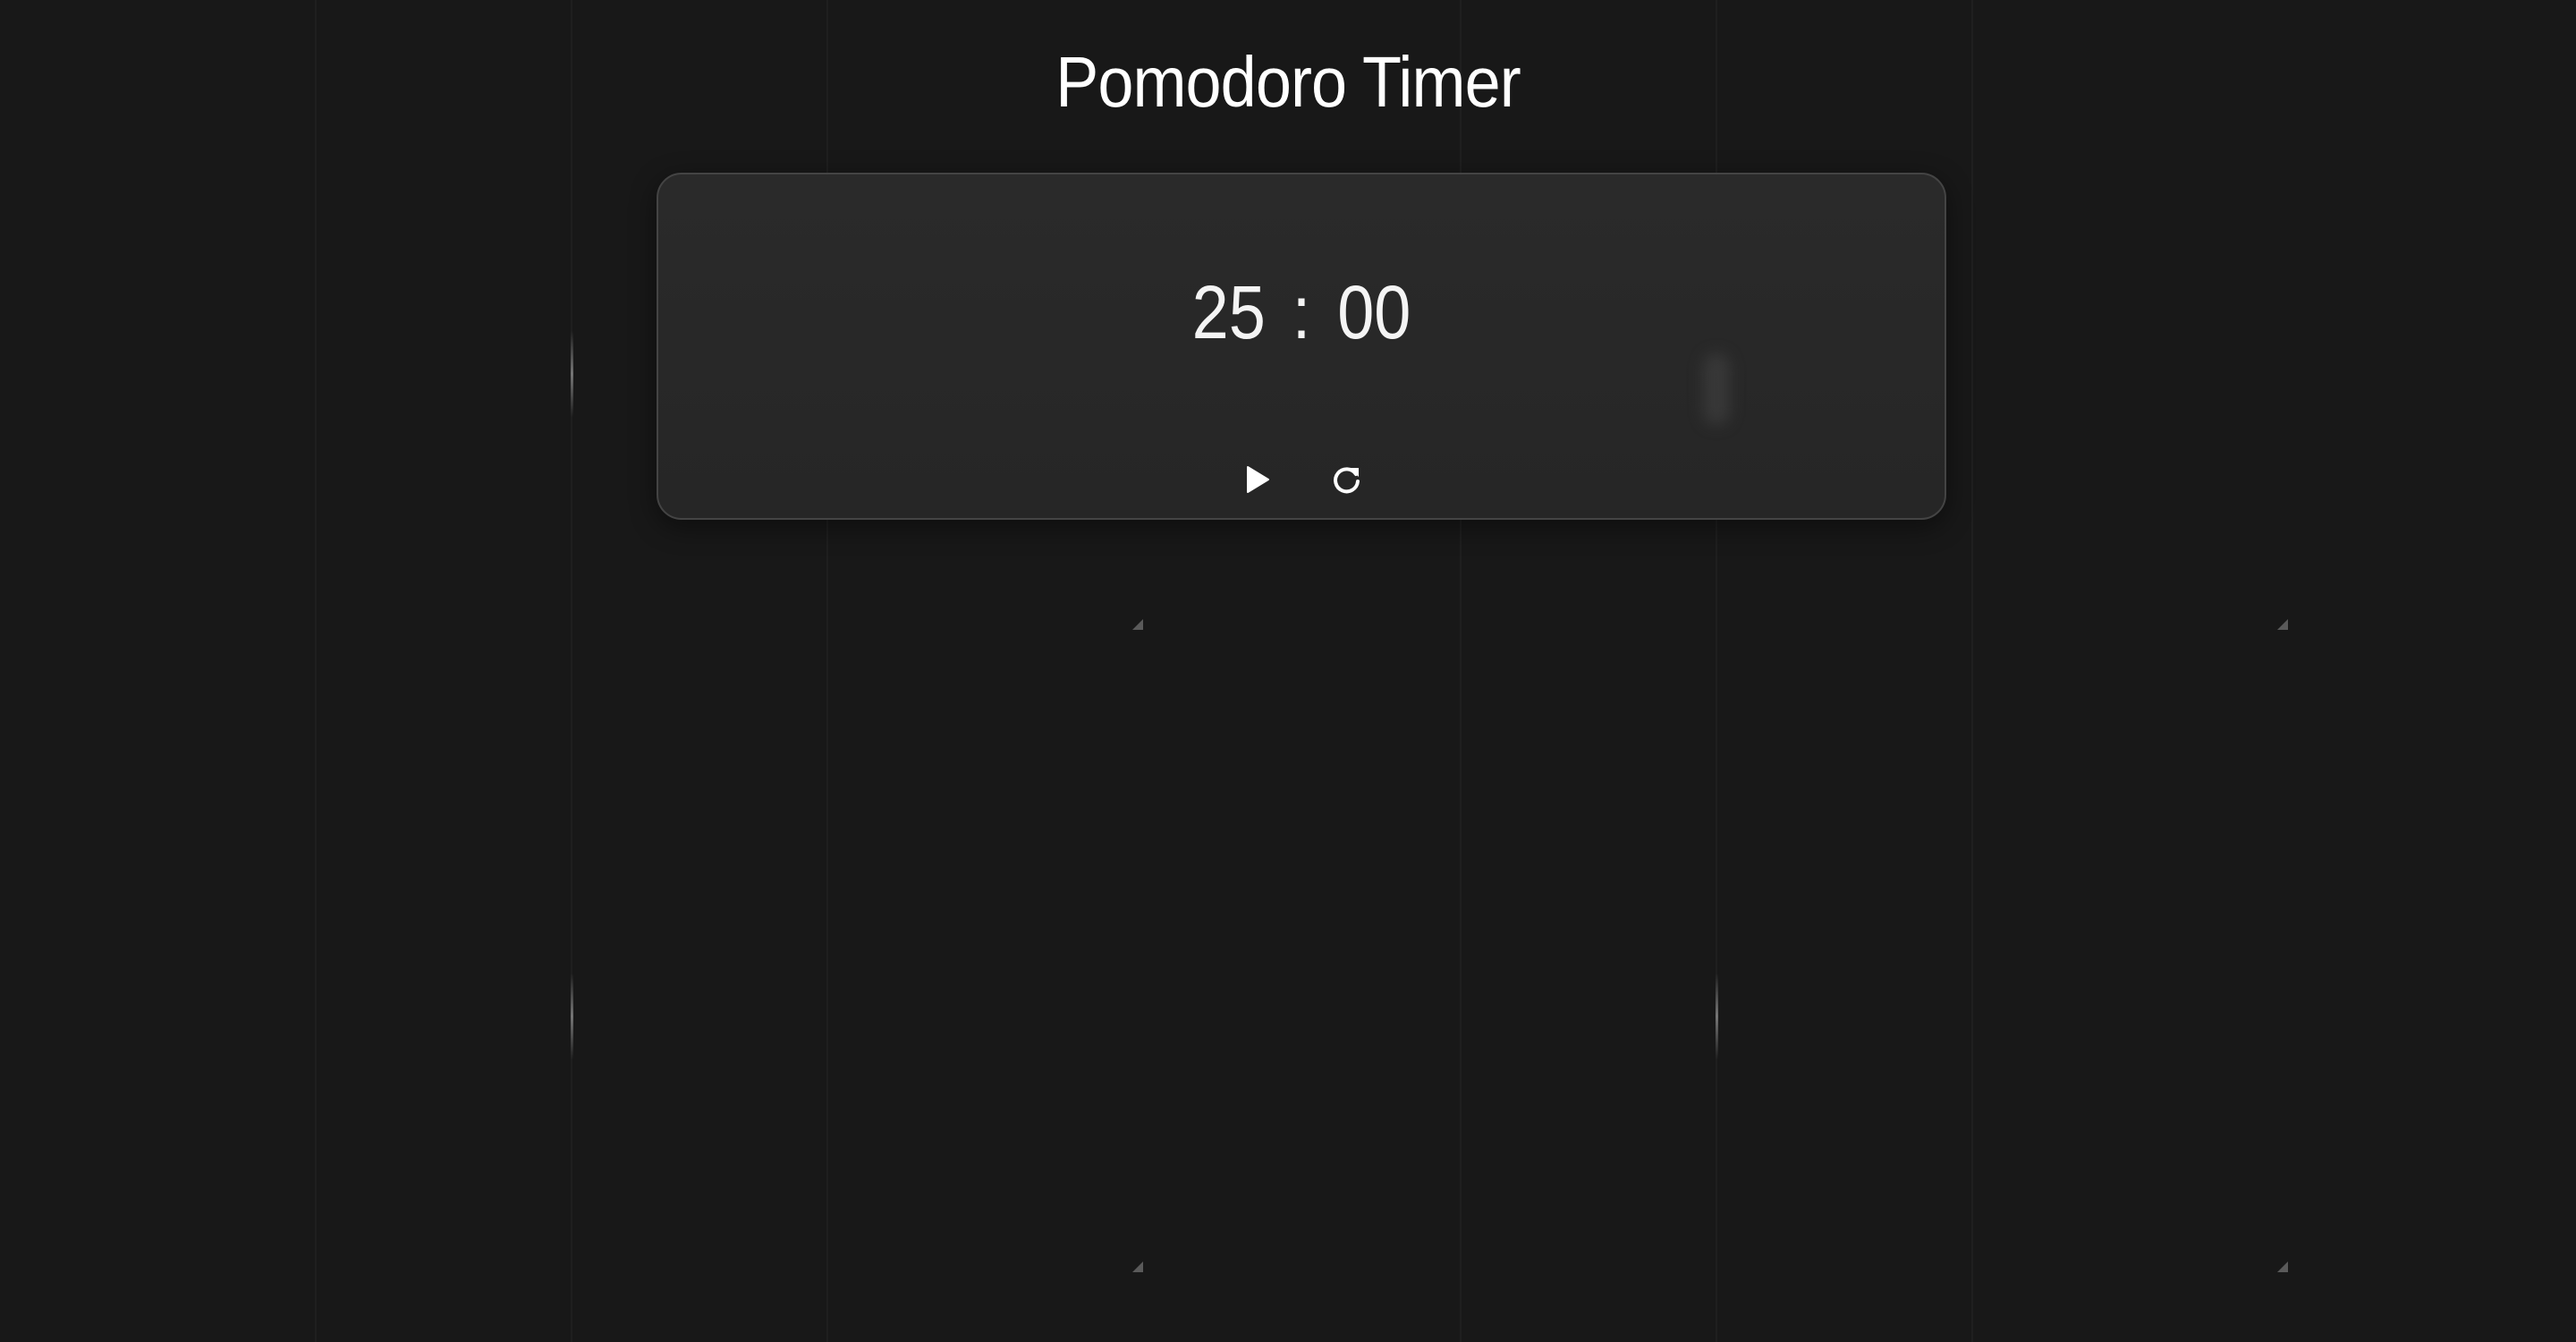 The height and width of the screenshot is (1342, 2576). I want to click on reset-icon, so click(1347, 481).